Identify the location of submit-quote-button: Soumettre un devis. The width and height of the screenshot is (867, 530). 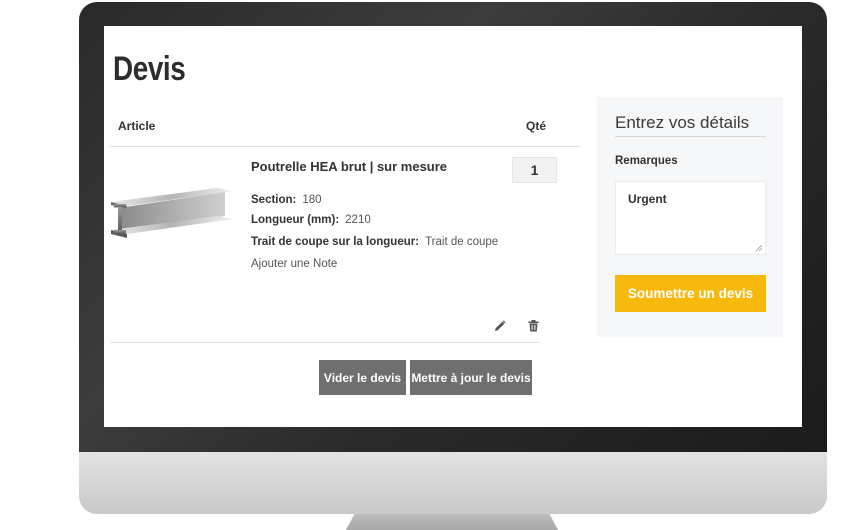
(690, 293).